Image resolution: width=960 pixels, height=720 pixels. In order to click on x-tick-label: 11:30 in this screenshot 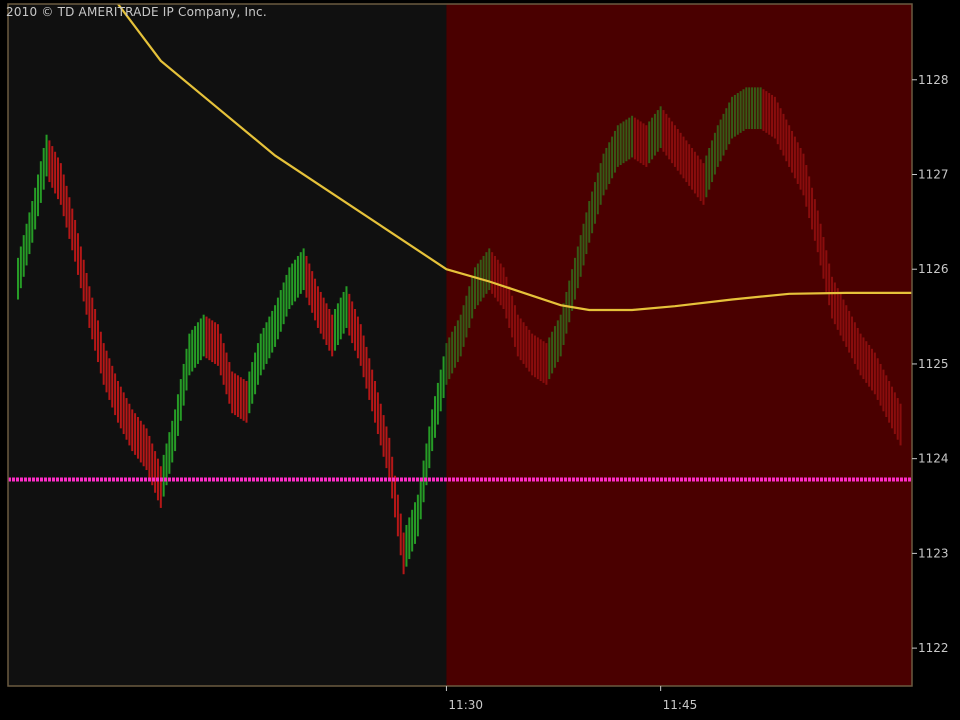, I will do `click(465, 705)`.